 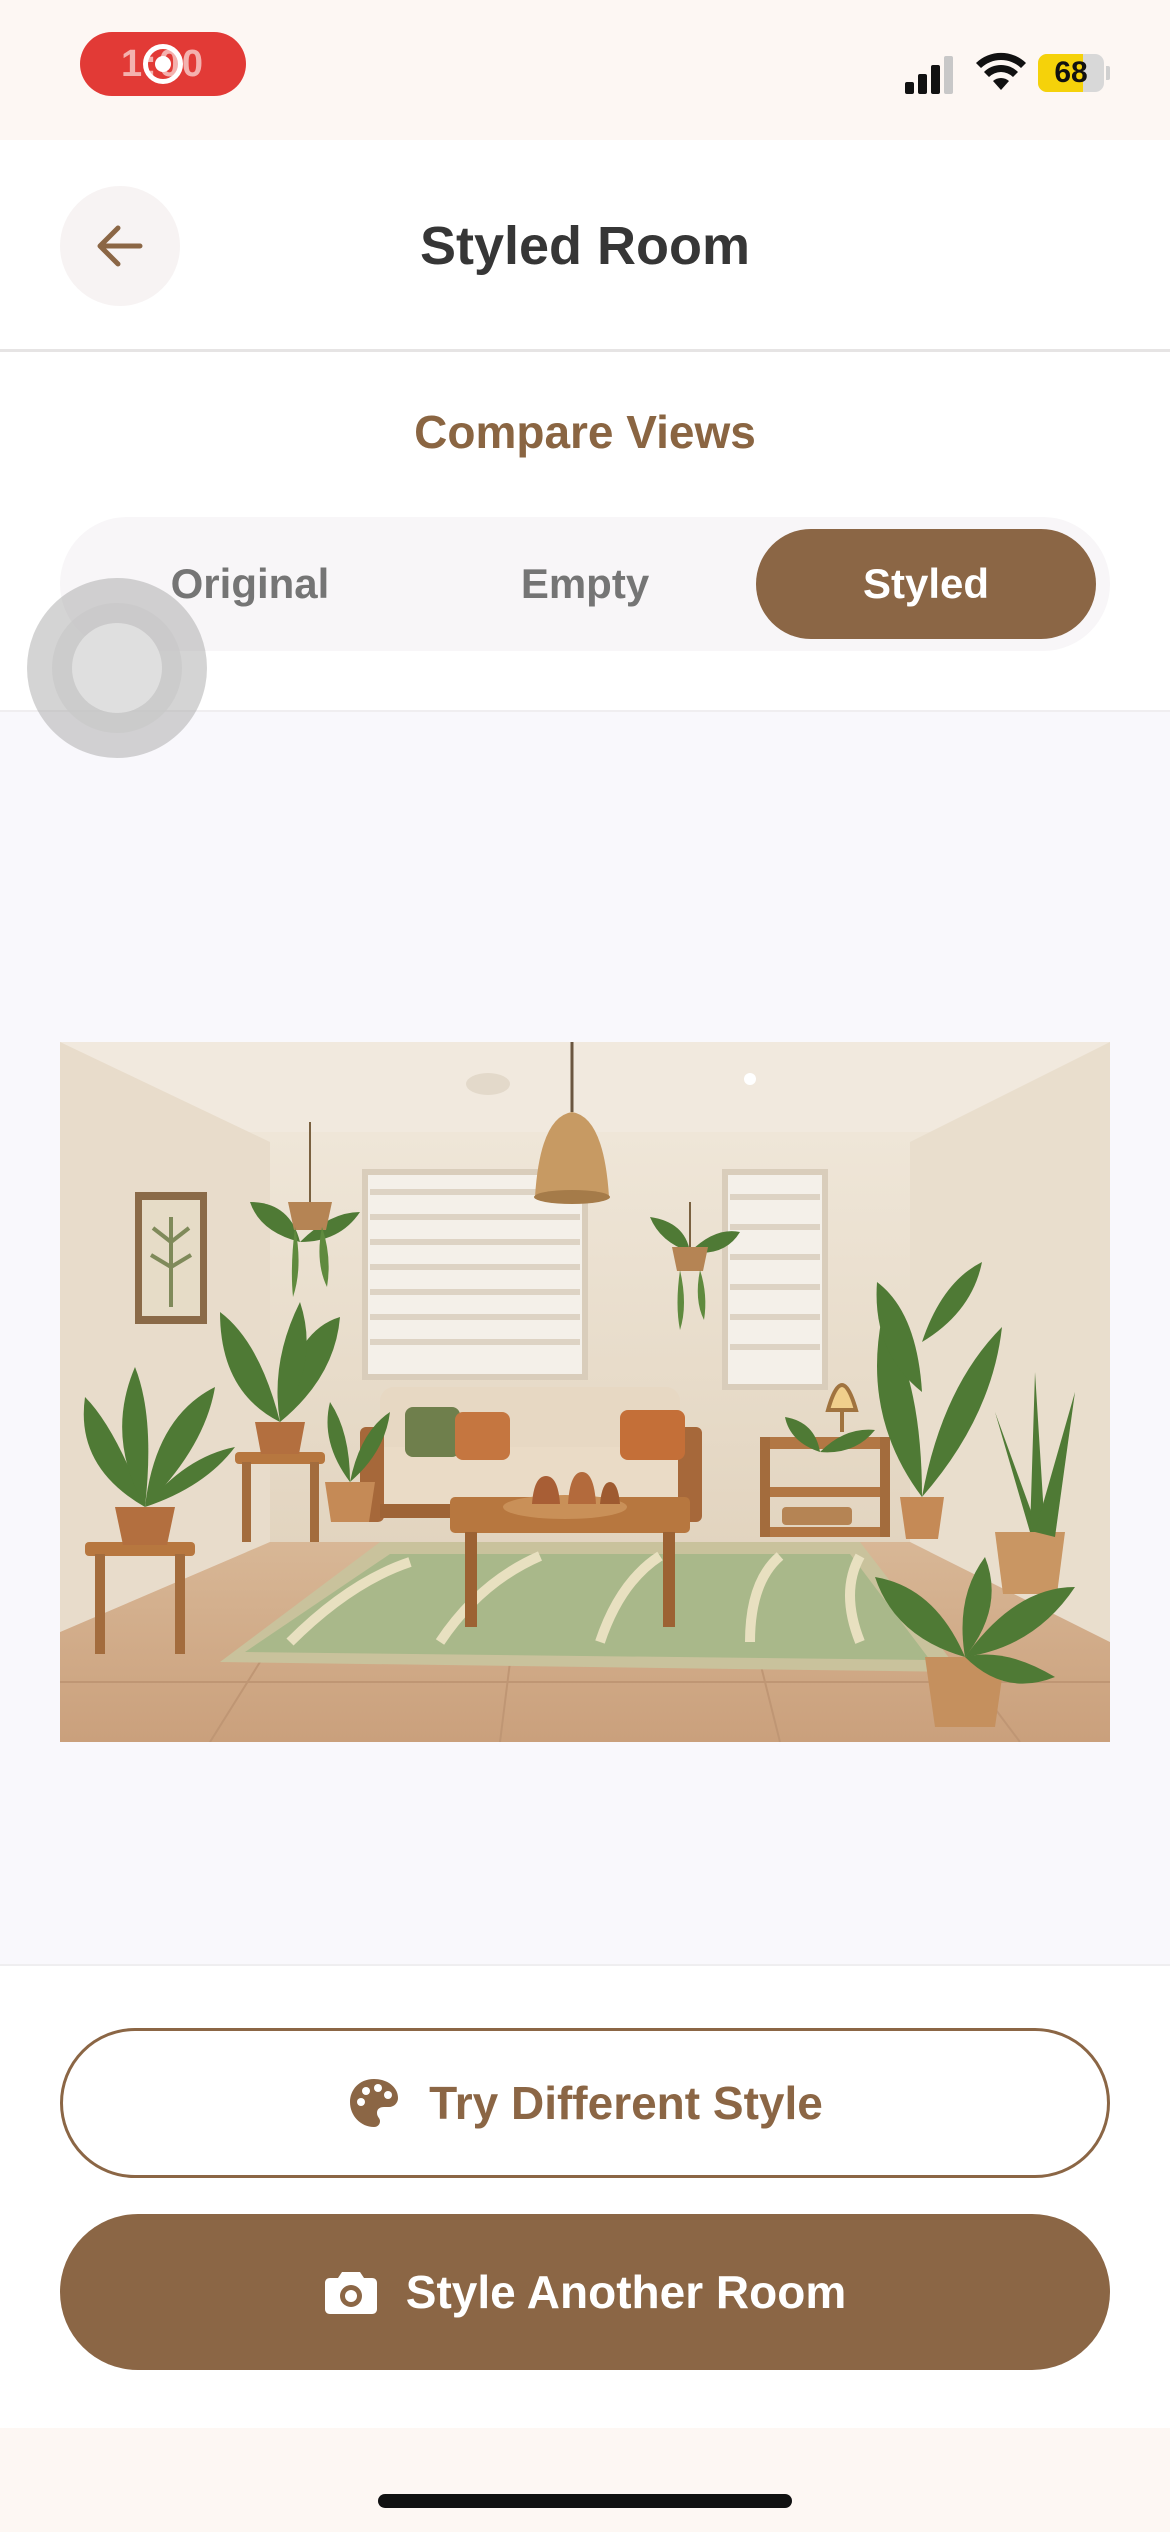 I want to click on try-different-style-button: Try Different Style, so click(x=585, y=2103).